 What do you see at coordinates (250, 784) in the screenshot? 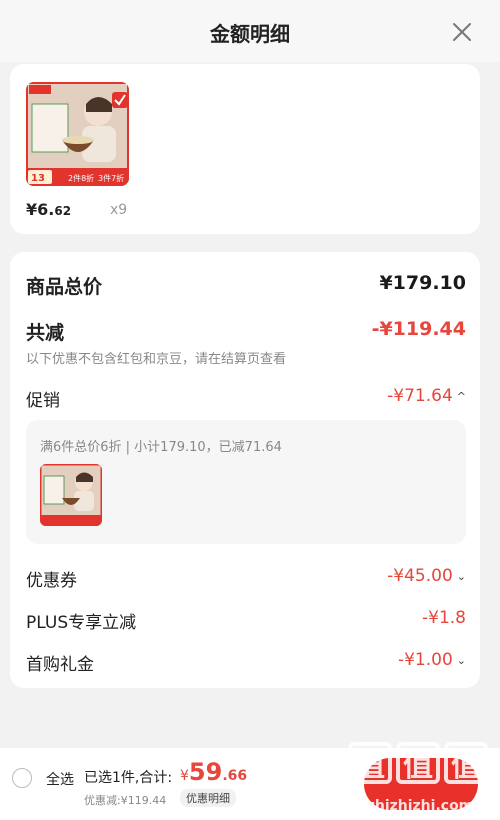
I see `checkout-bar: 全选 已选1件,合计: ¥59.66 优惠减:¥119.44 优惠明细` at bounding box center [250, 784].